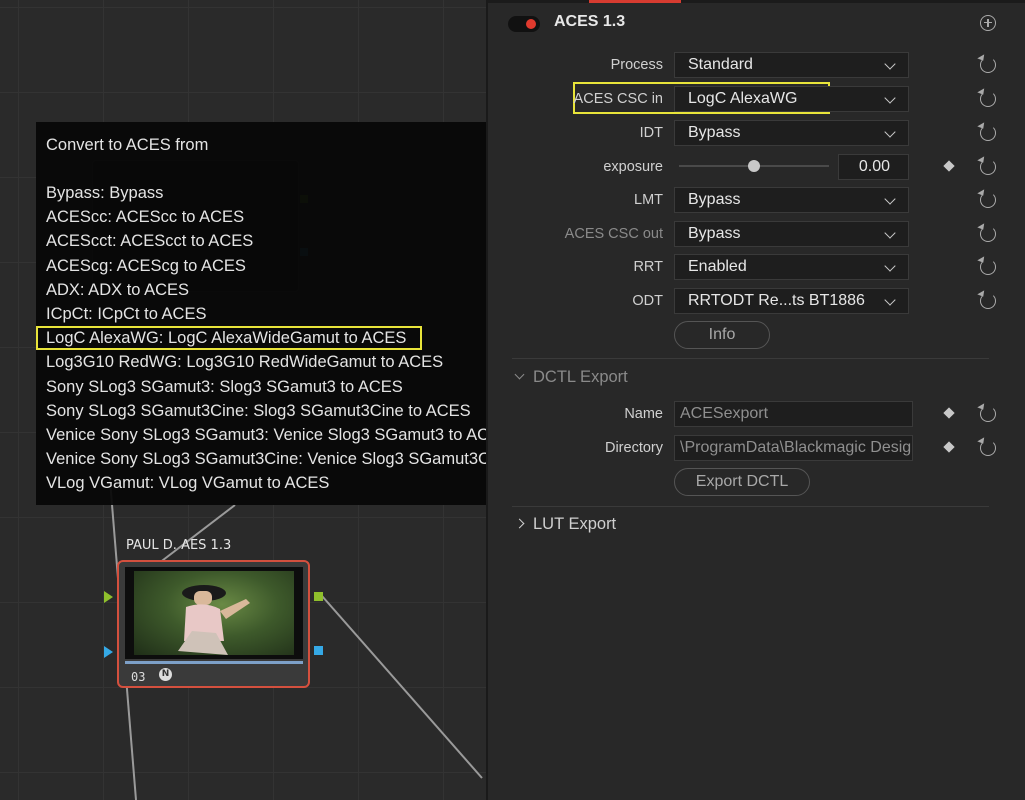 This screenshot has height=800, width=1025. I want to click on node-key-output-port, so click(318, 650).